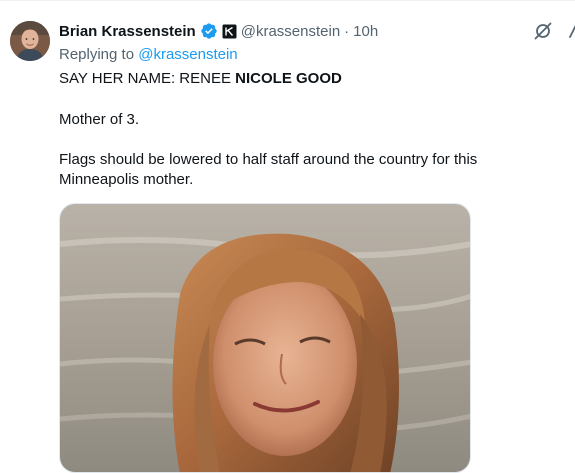 This screenshot has height=473, width=575. I want to click on grok-icon, so click(543, 31).